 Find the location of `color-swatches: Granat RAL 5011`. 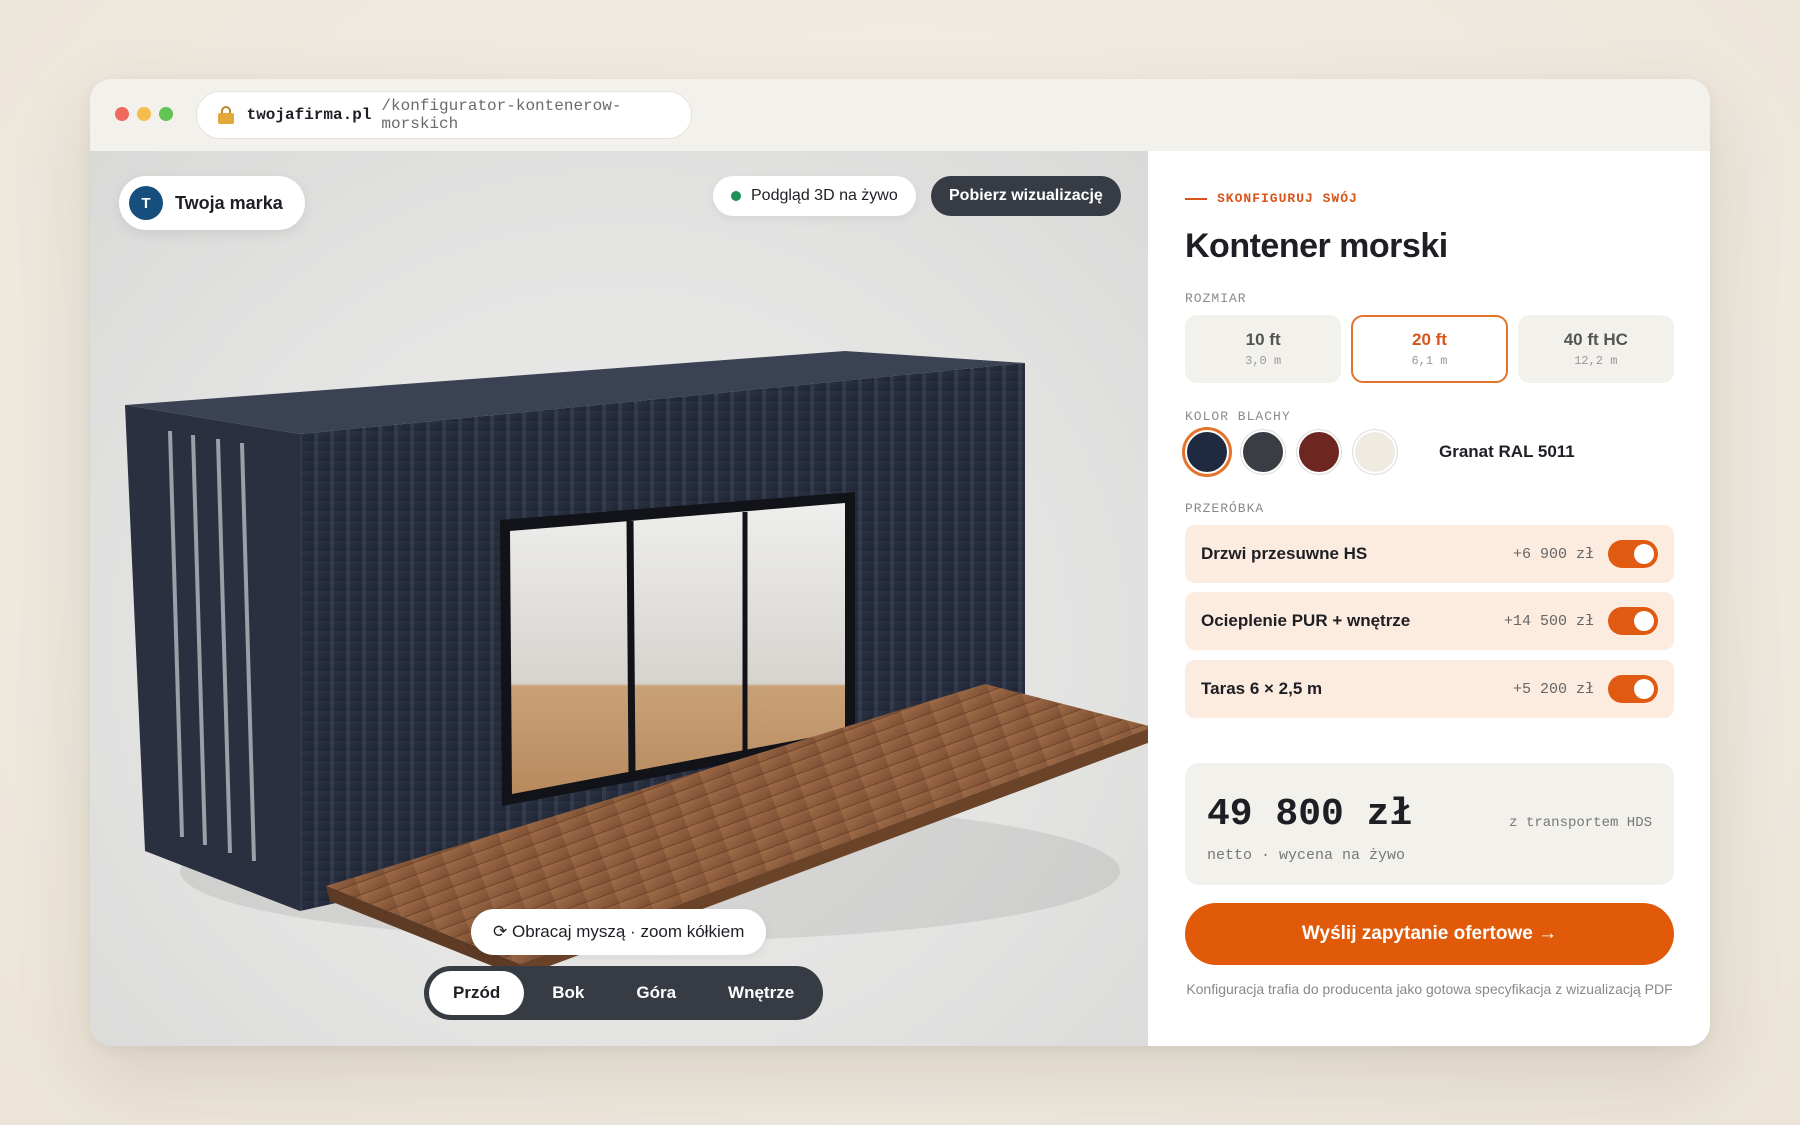

color-swatches: Granat RAL 5011 is located at coordinates (1380, 452).